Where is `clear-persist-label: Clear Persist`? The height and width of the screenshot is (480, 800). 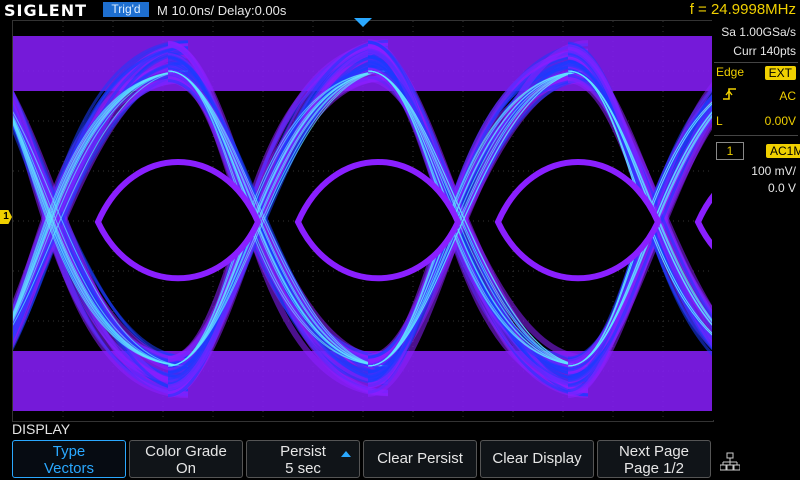
clear-persist-label: Clear Persist is located at coordinates (420, 458).